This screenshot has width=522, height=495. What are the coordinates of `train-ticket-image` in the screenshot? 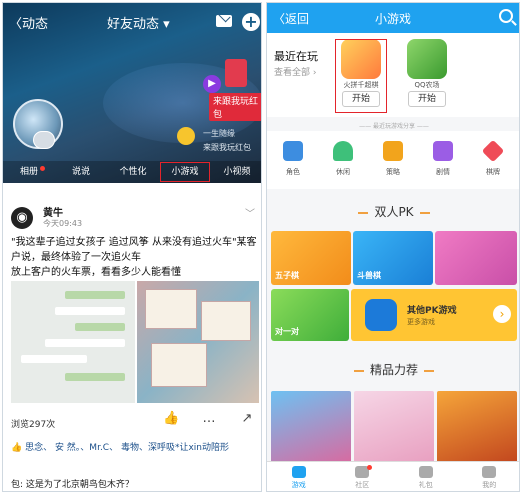 It's located at (198, 342).